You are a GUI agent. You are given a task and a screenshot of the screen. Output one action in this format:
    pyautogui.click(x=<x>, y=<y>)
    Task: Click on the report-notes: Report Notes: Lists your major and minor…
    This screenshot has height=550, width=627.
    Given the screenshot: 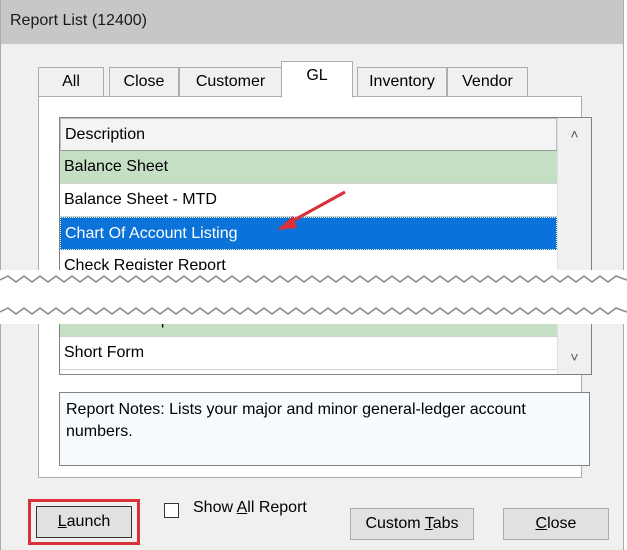 What is the action you would take?
    pyautogui.click(x=324, y=429)
    